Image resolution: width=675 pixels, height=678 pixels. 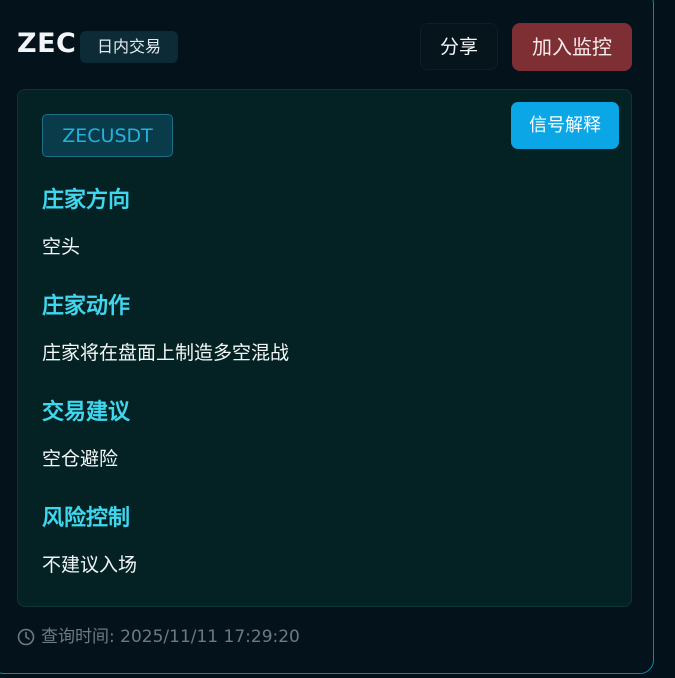 I want to click on share-button: 分享, so click(x=459, y=46).